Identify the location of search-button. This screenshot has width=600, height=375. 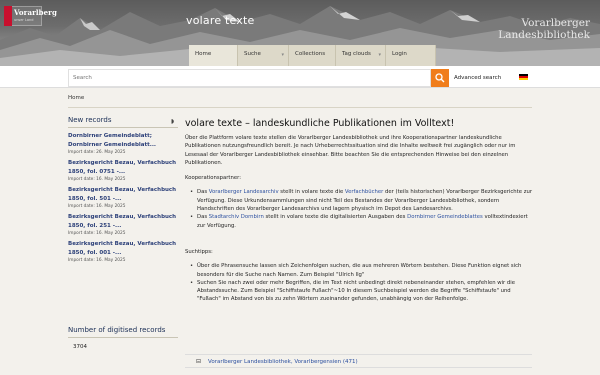
(440, 78).